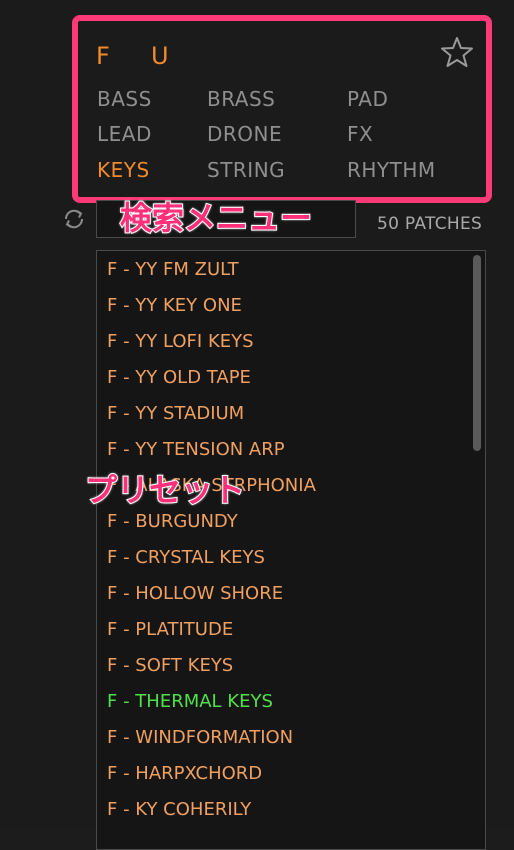 The width and height of the screenshot is (514, 850). Describe the element at coordinates (180, 341) in the screenshot. I see `preset-item: F - YY LOFI KEYS` at that location.